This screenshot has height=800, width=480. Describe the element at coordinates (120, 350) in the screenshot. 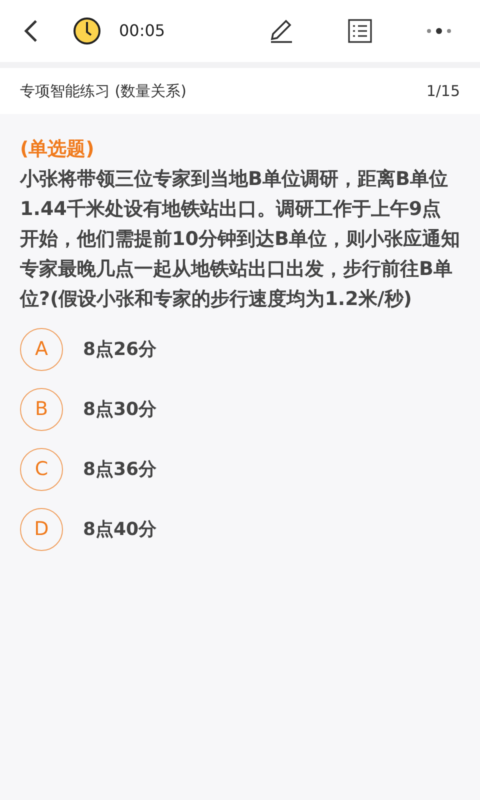

I see `option-text: 8点26分` at that location.